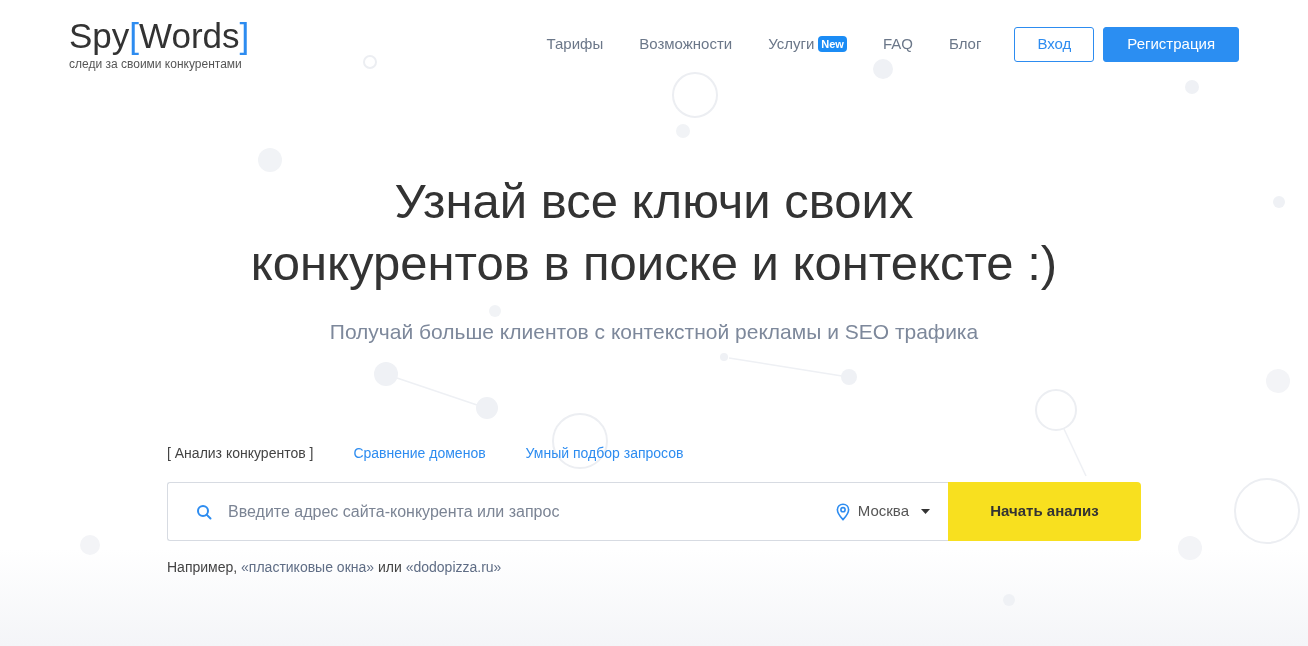 The height and width of the screenshot is (646, 1308). What do you see at coordinates (526, 511) in the screenshot?
I see `search-input: Введите адрес сайта-конкурента или запрос` at bounding box center [526, 511].